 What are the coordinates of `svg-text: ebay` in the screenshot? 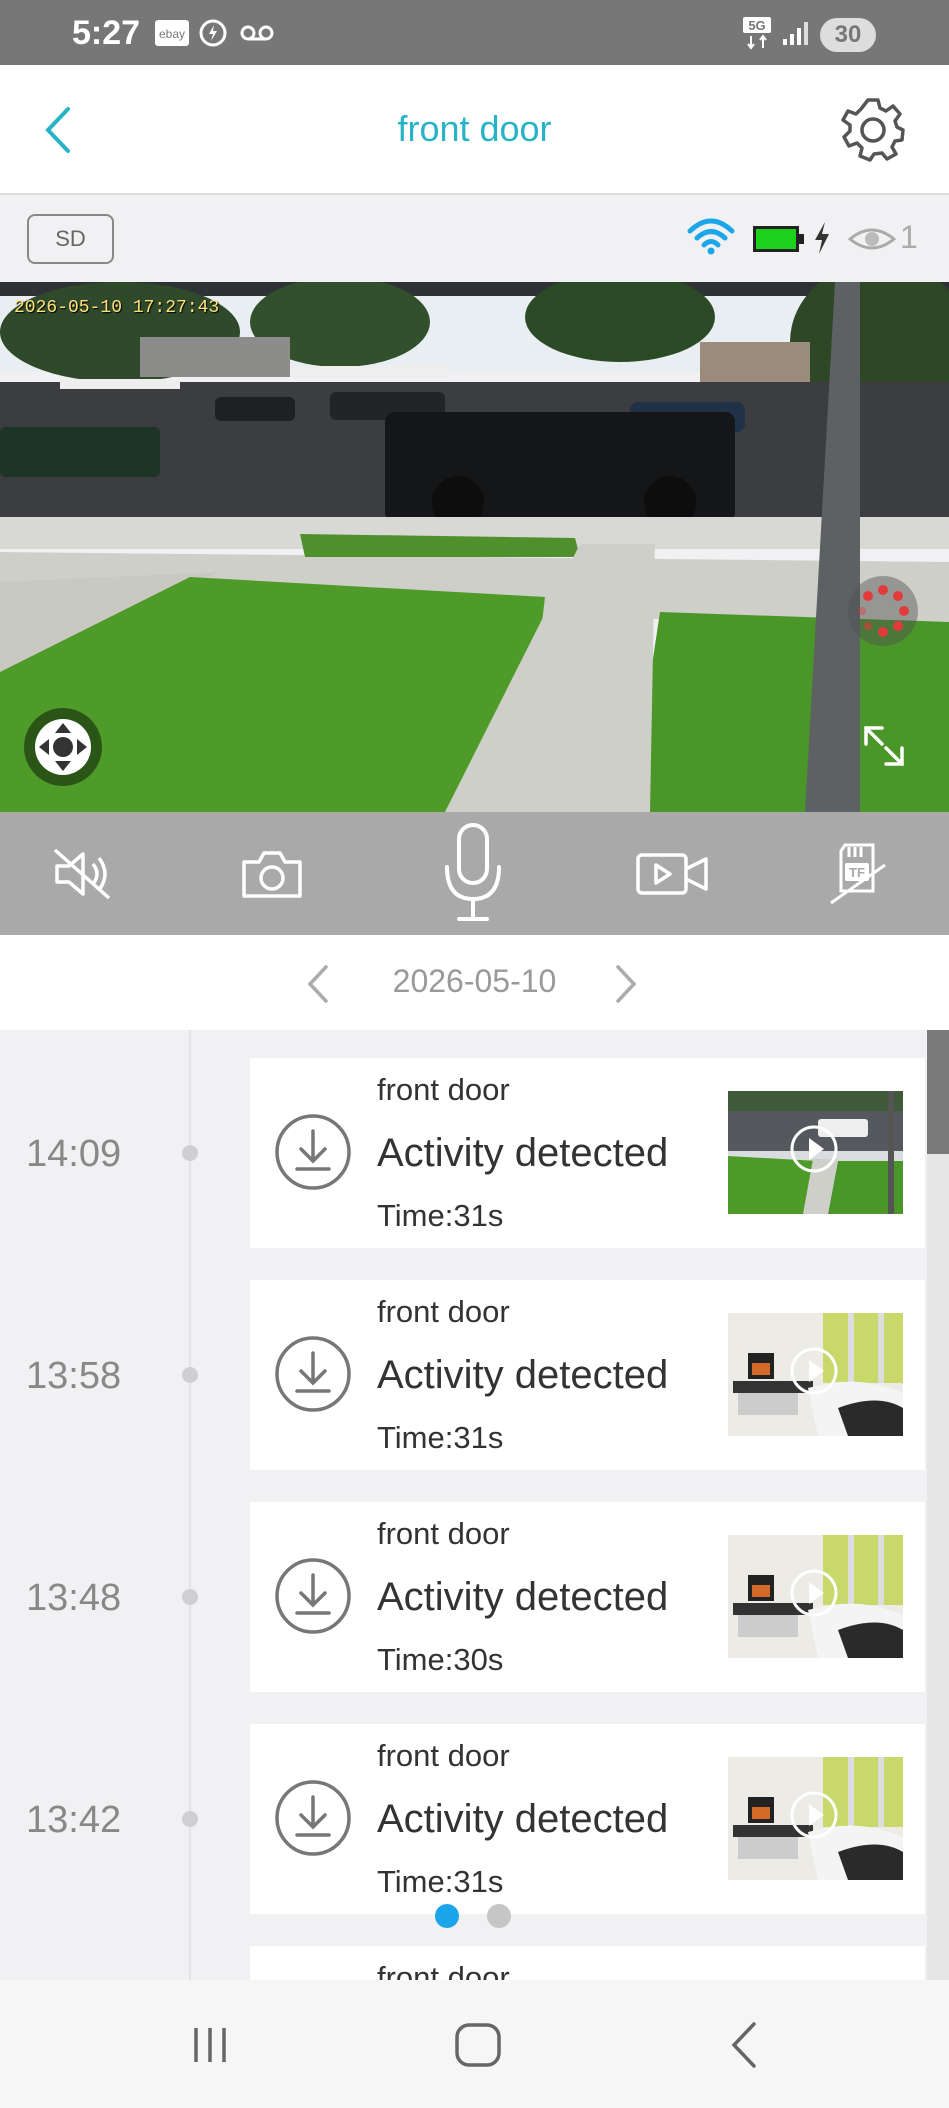 It's located at (172, 34).